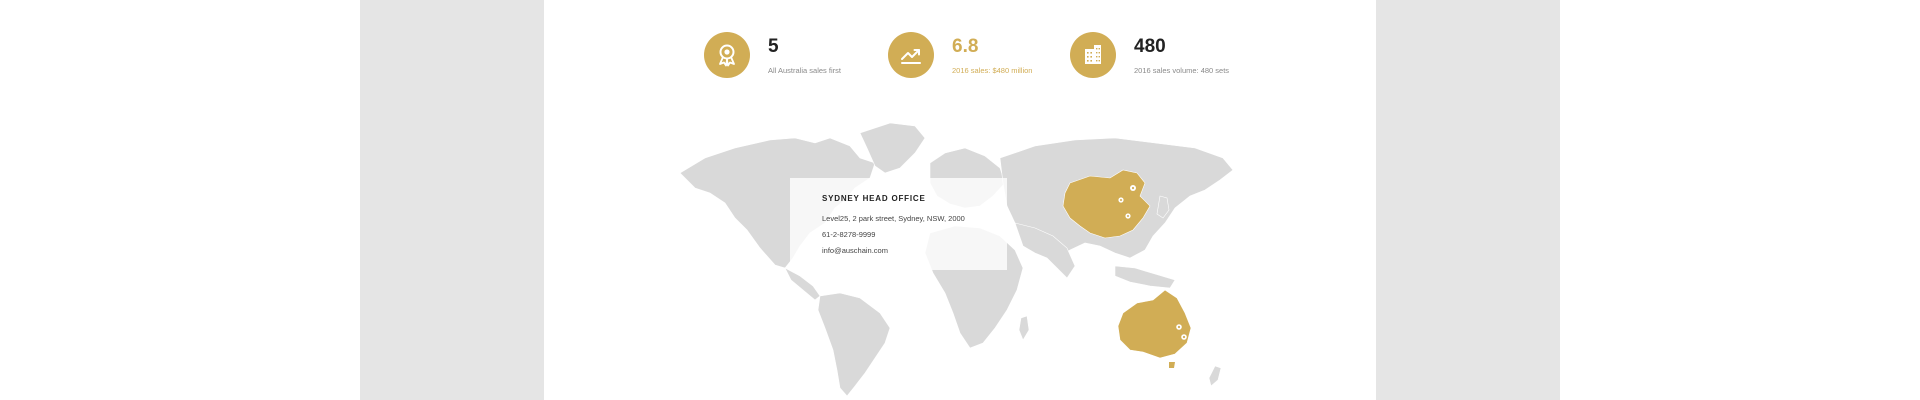 This screenshot has width=1920, height=400. Describe the element at coordinates (1154, 324) in the screenshot. I see `australia-region` at that location.